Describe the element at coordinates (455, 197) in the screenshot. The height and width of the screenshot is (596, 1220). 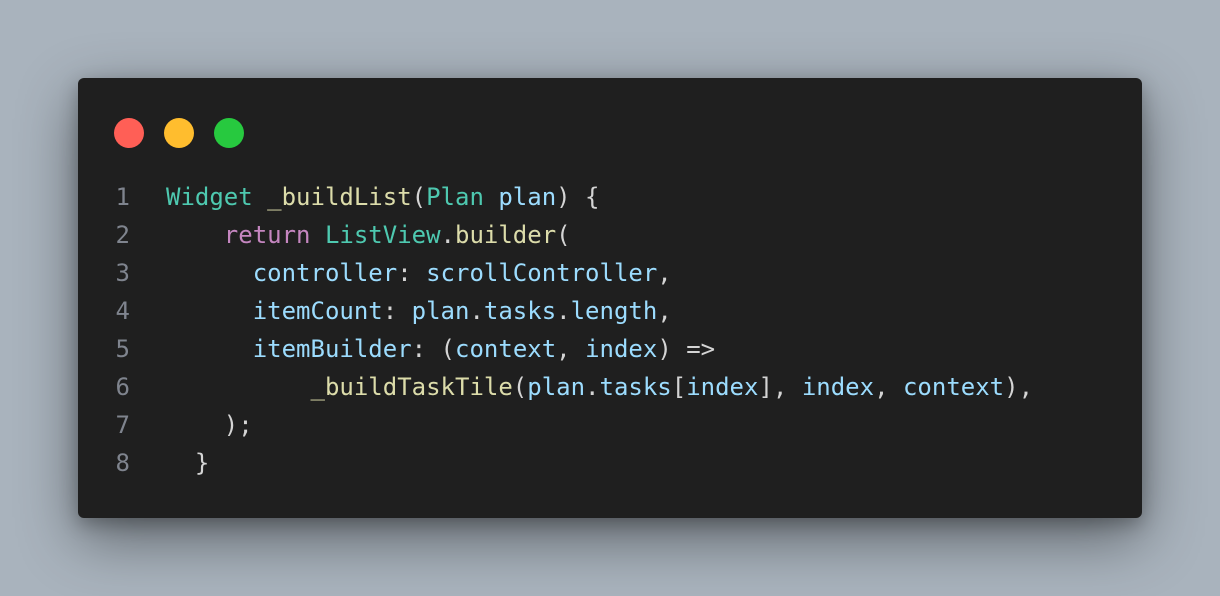
I see `code-token: Plan` at that location.